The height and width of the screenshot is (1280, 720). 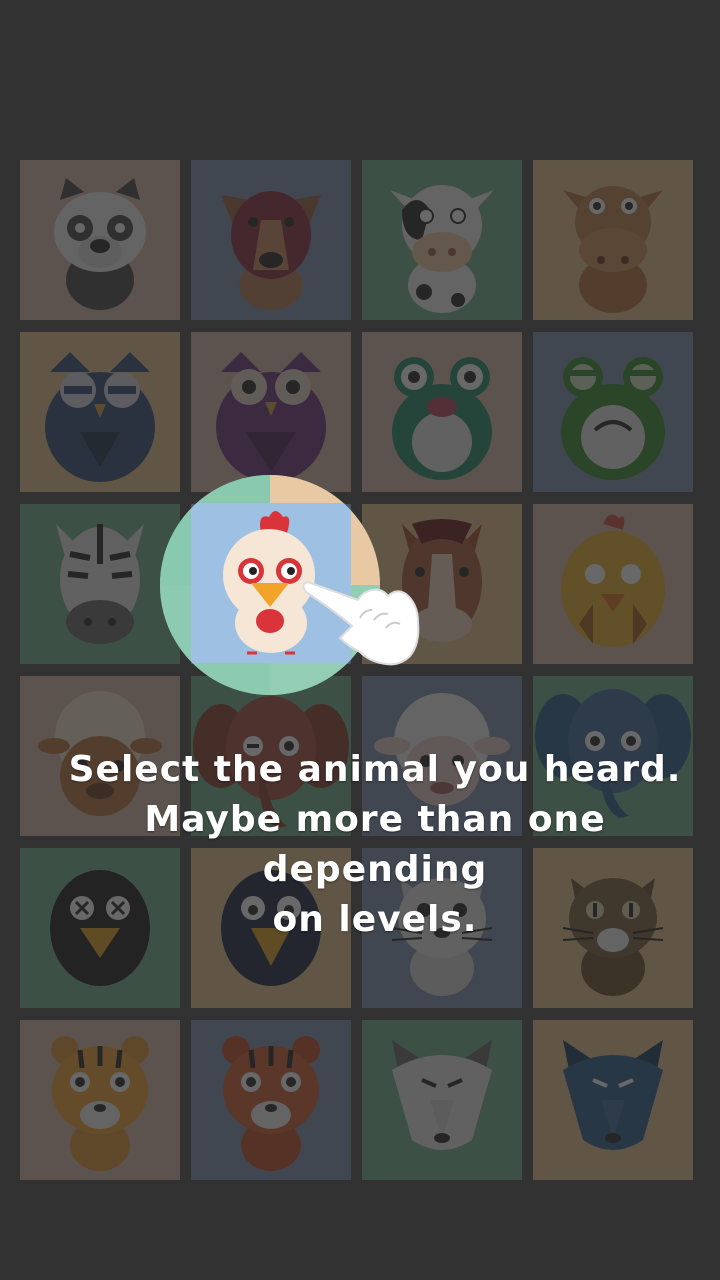 What do you see at coordinates (375, 769) in the screenshot?
I see `instruction-line-1: Select the animal you heard.` at bounding box center [375, 769].